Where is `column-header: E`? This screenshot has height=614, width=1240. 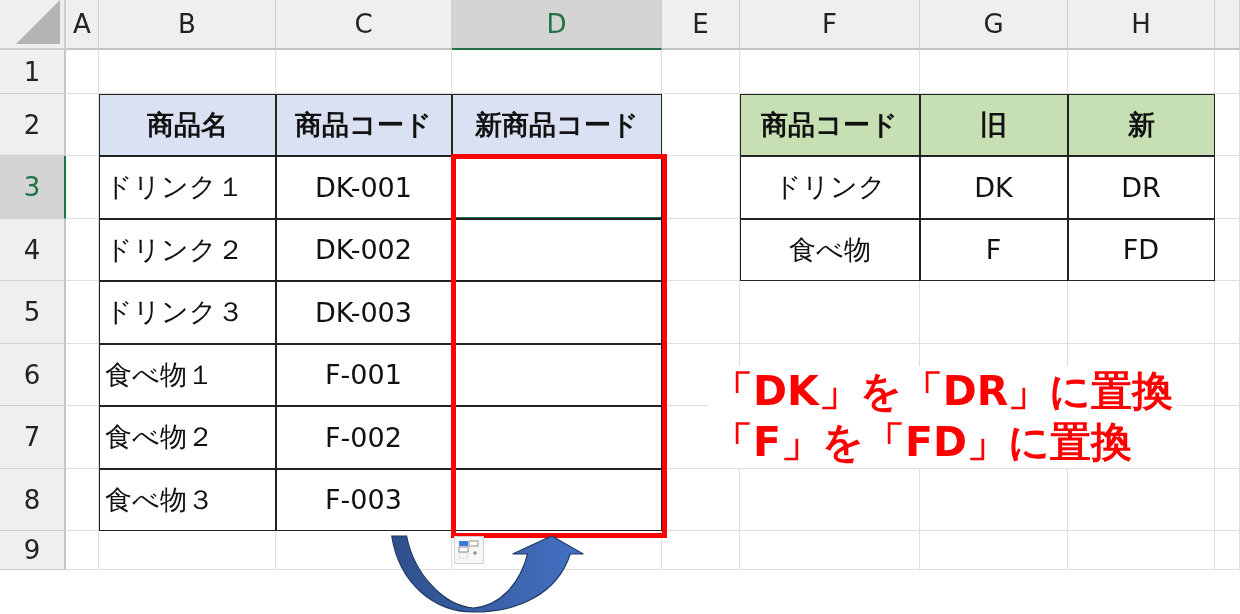
column-header: E is located at coordinates (701, 25).